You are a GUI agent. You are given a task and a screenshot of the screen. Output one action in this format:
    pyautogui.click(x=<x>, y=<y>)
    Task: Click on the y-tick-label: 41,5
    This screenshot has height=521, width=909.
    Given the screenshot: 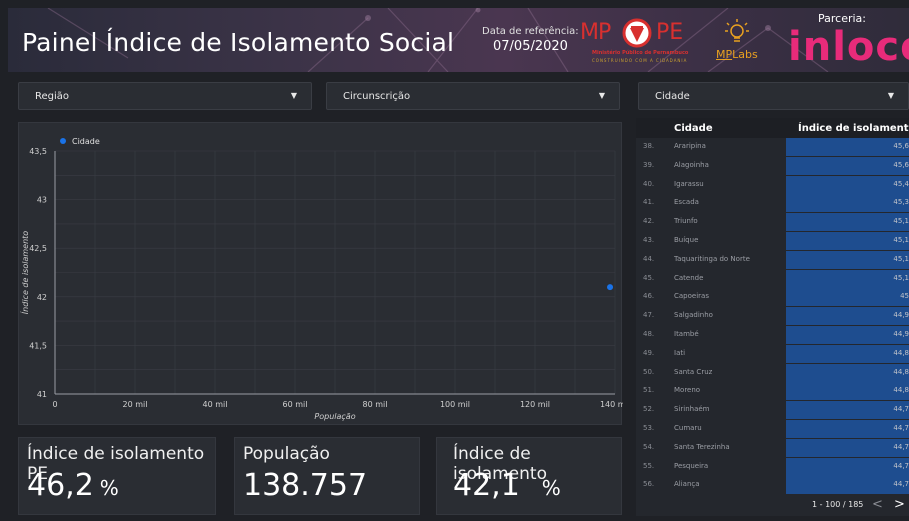 What is the action you would take?
    pyautogui.click(x=38, y=345)
    